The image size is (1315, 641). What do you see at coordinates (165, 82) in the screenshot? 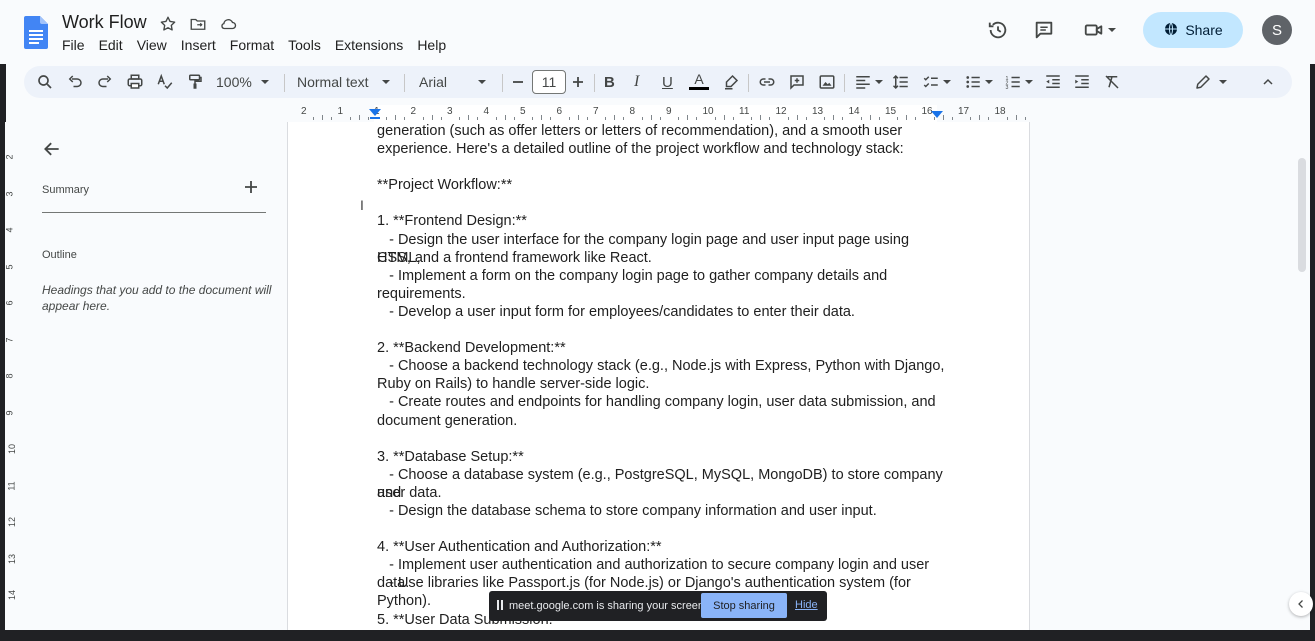
I see `spellcheck-icon` at bounding box center [165, 82].